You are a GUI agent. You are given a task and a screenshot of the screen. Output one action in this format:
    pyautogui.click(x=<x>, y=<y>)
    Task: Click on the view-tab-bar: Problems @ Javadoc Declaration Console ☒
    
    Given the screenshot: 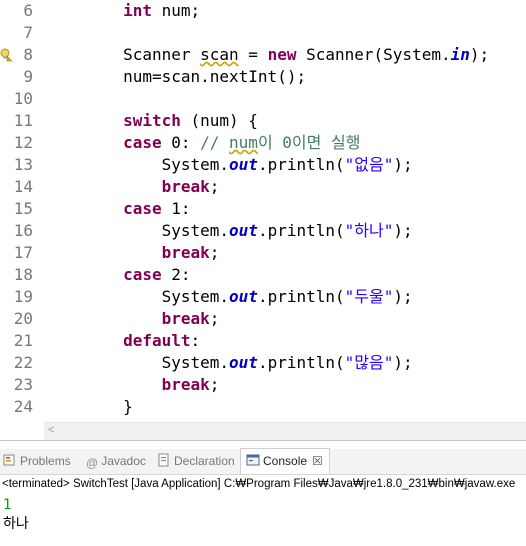 What is the action you would take?
    pyautogui.click(x=263, y=461)
    